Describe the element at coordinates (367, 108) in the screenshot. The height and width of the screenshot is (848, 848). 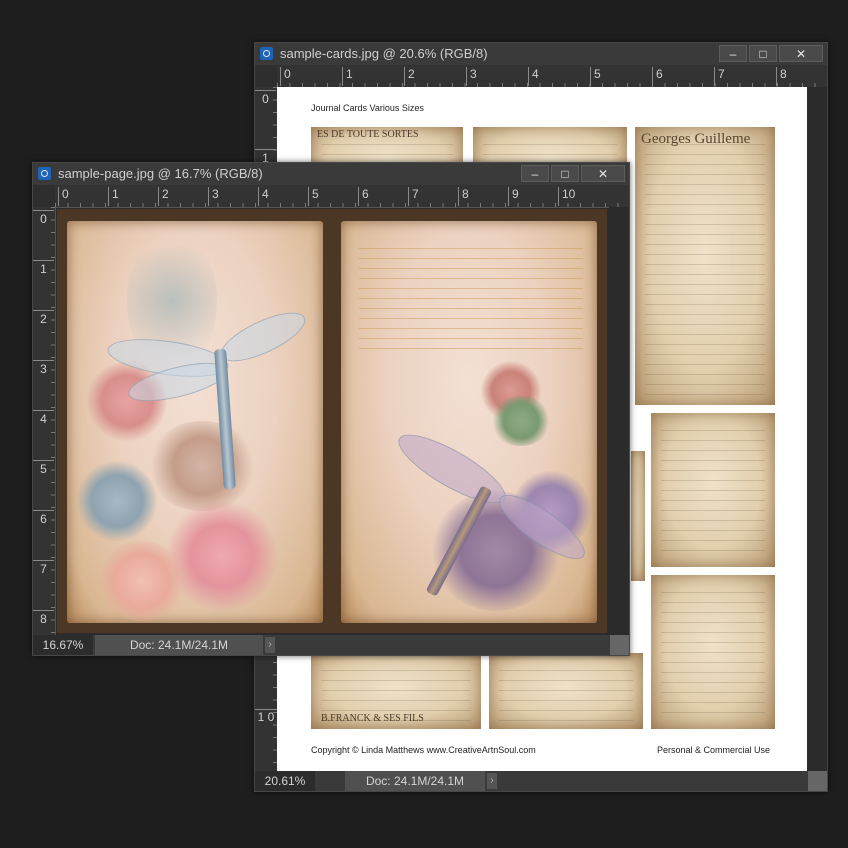
I see `document-heading: Journal Cards Various Sizes` at that location.